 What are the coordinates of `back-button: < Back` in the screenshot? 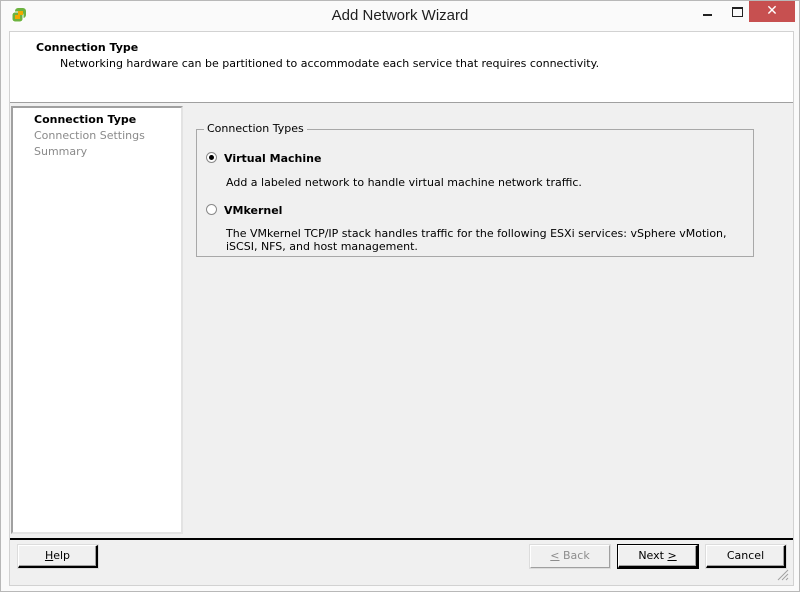 It's located at (570, 556).